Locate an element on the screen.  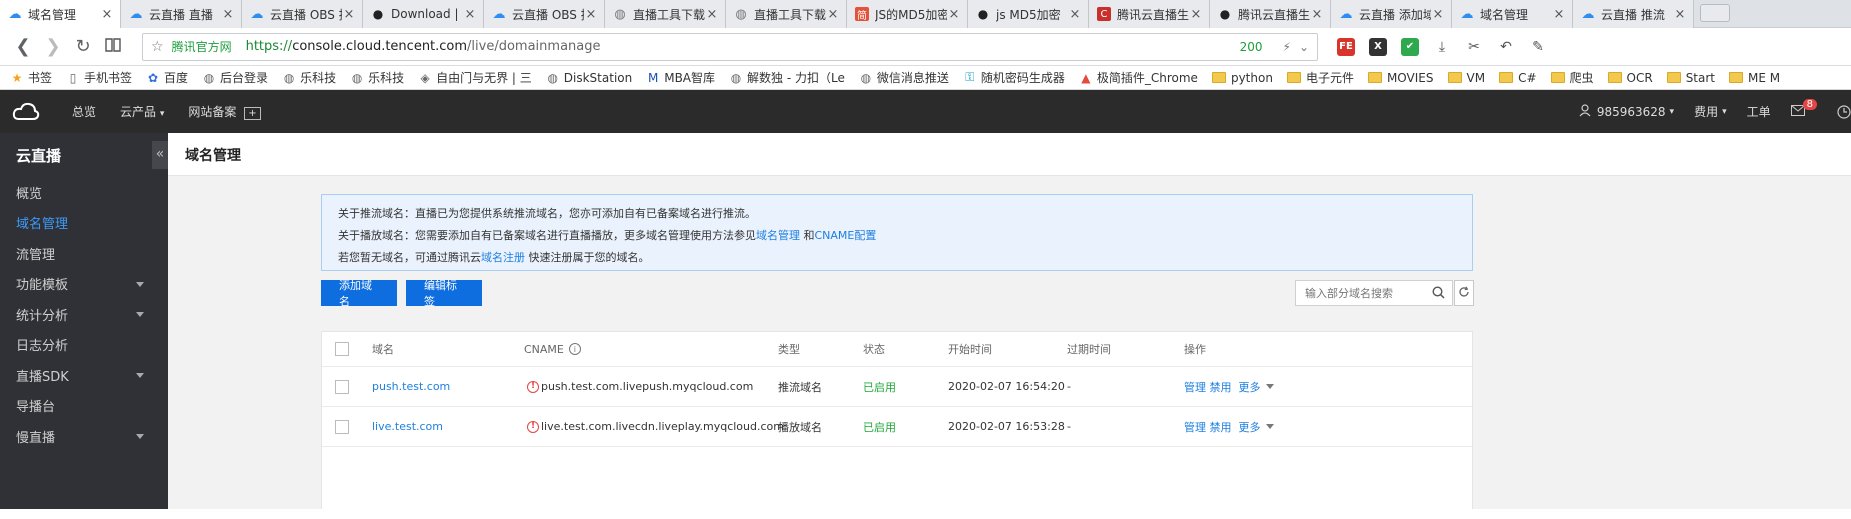
bookmark-item: VM is located at coordinates (1466, 78).